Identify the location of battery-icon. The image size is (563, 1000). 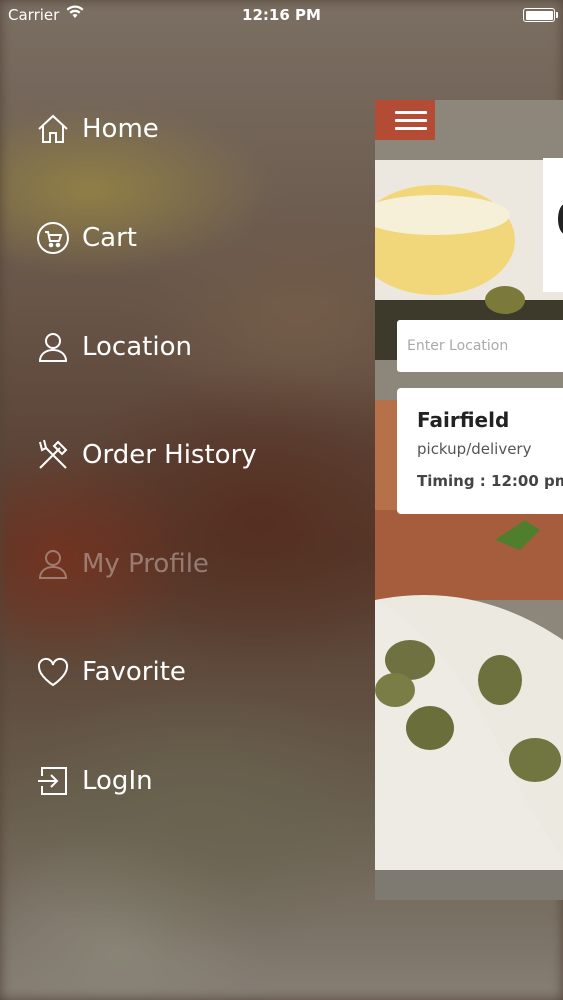
(540, 15).